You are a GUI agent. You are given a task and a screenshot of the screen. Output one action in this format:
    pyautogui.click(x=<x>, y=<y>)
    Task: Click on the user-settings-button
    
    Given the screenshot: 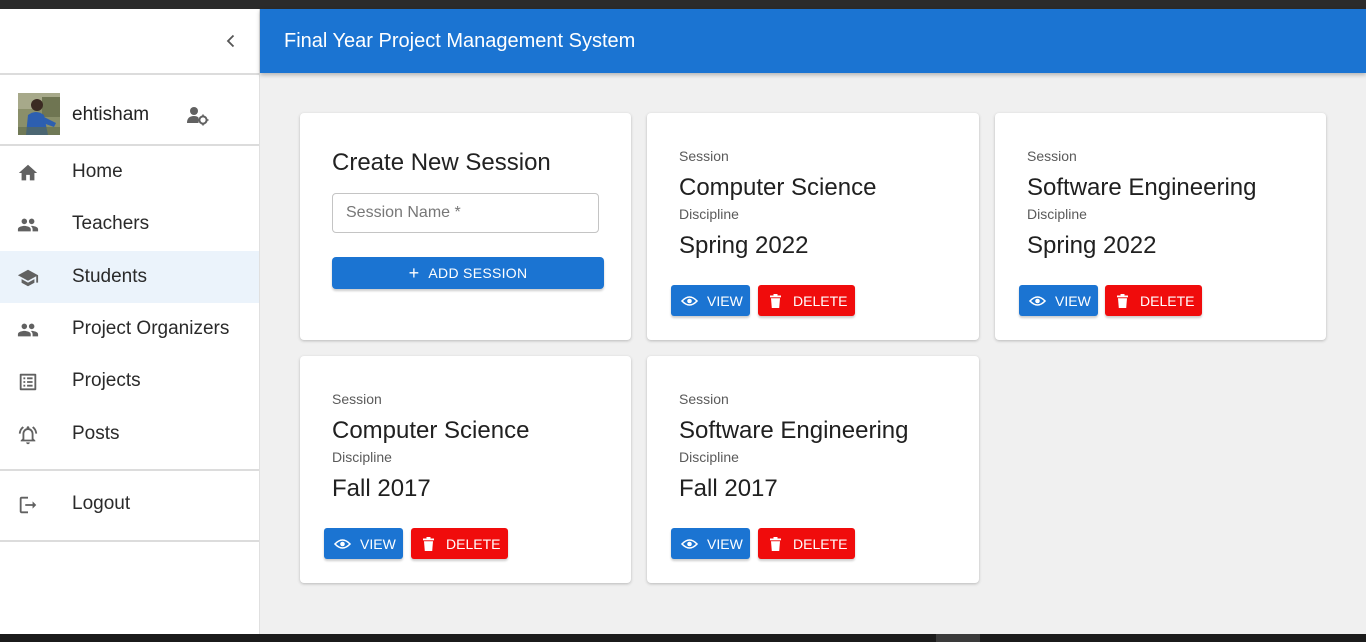 What is the action you would take?
    pyautogui.click(x=198, y=116)
    